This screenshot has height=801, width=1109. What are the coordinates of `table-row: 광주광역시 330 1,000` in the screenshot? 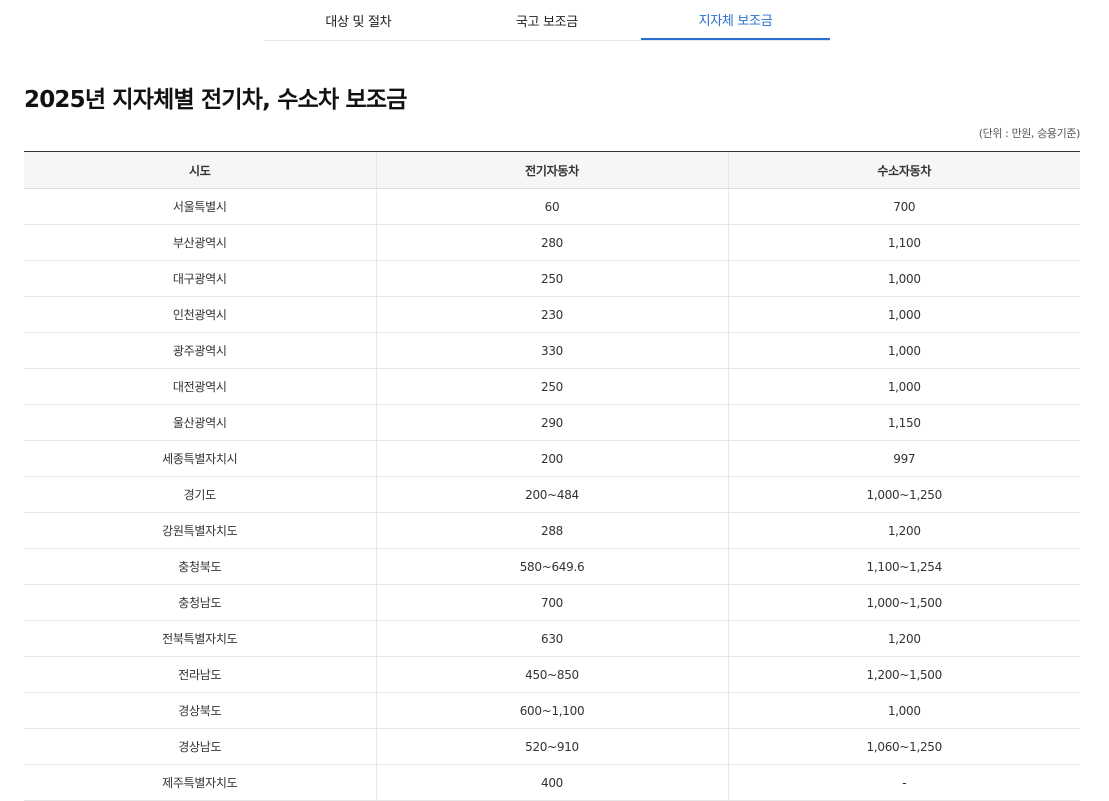 It's located at (552, 350).